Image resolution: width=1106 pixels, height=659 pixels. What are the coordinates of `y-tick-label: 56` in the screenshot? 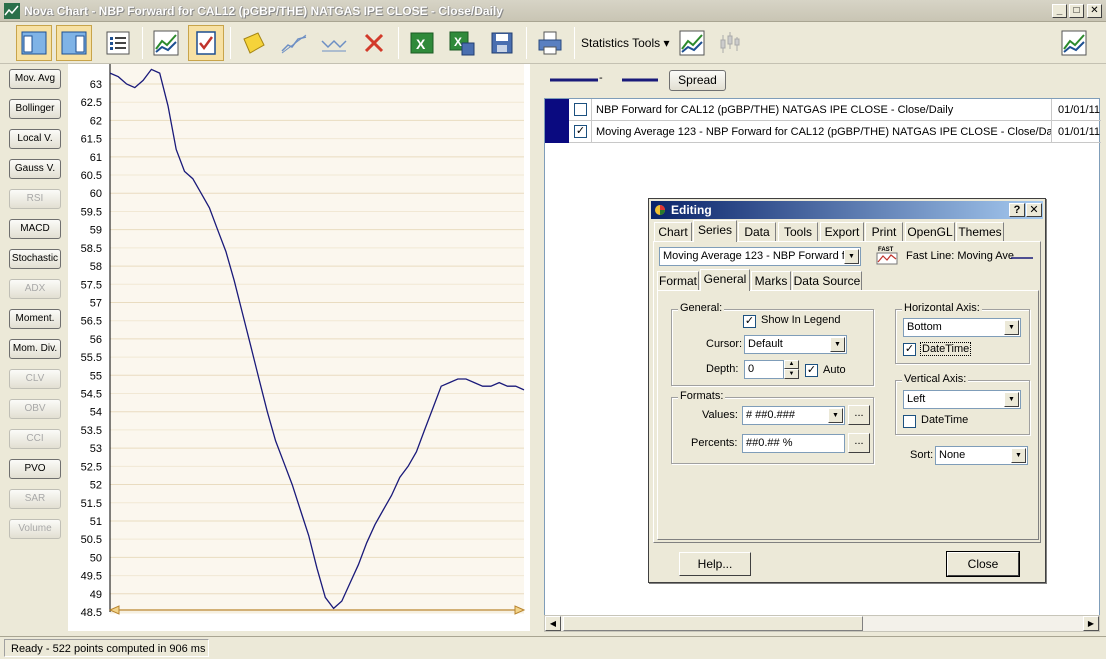 It's located at (96, 340).